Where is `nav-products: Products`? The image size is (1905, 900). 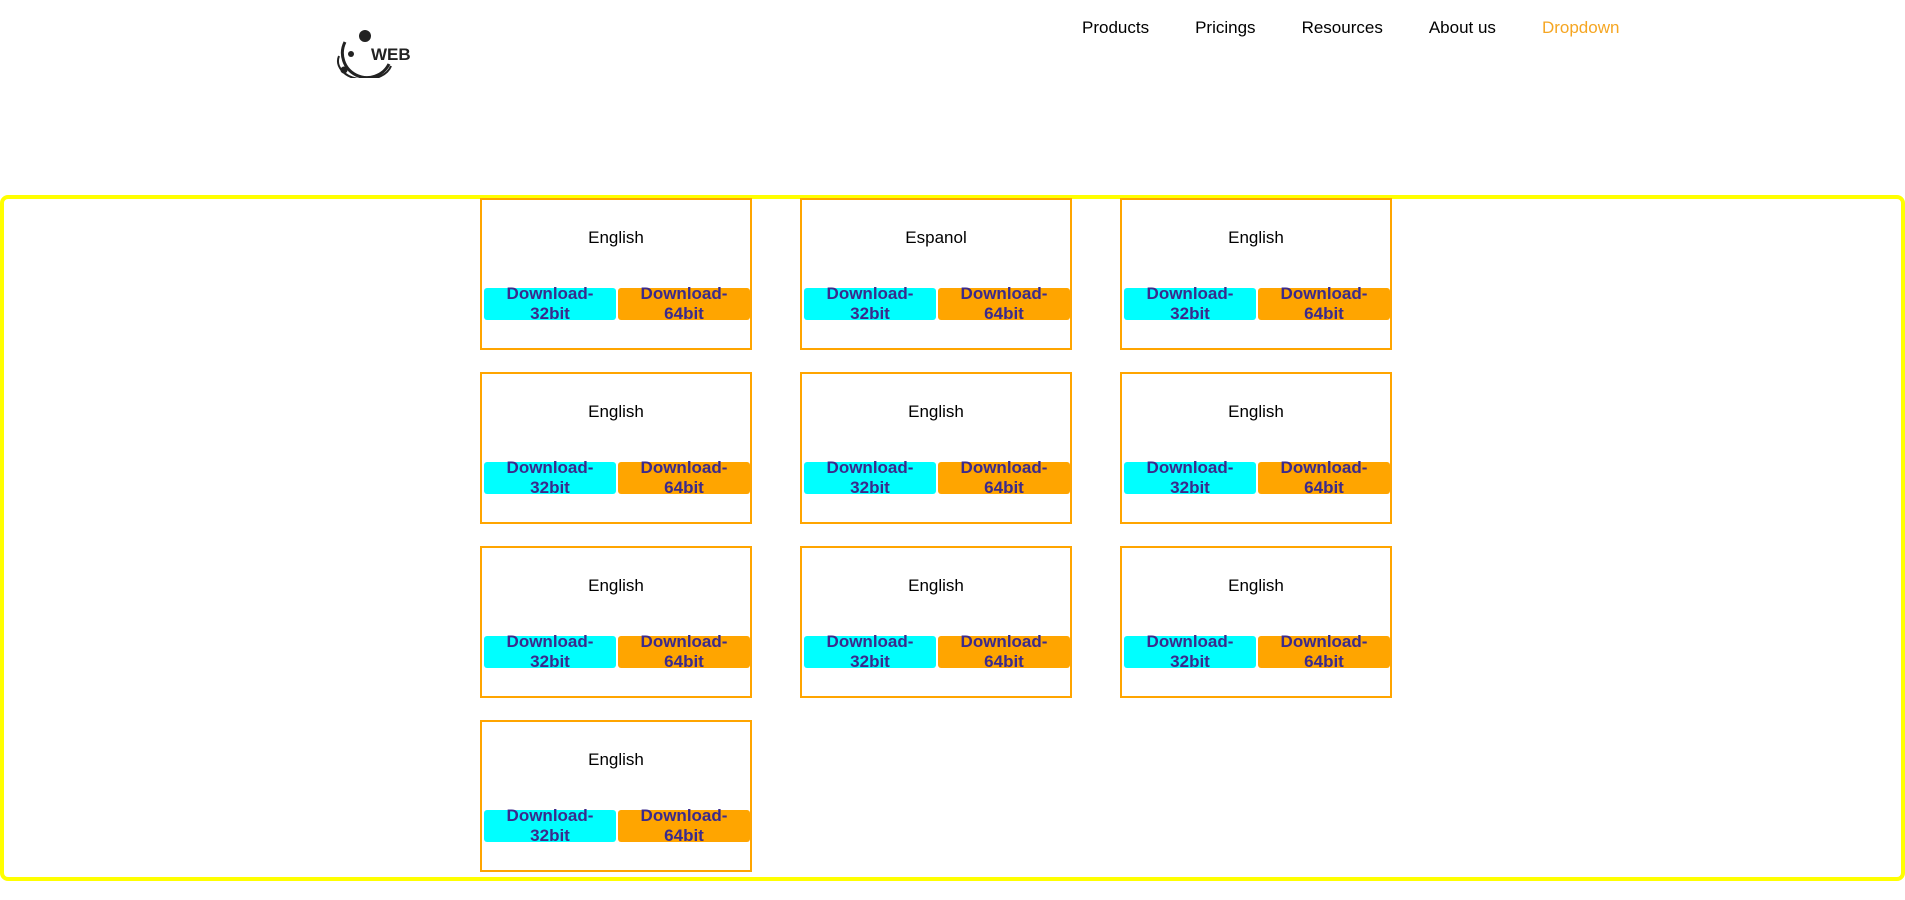
nav-products: Products is located at coordinates (1115, 28).